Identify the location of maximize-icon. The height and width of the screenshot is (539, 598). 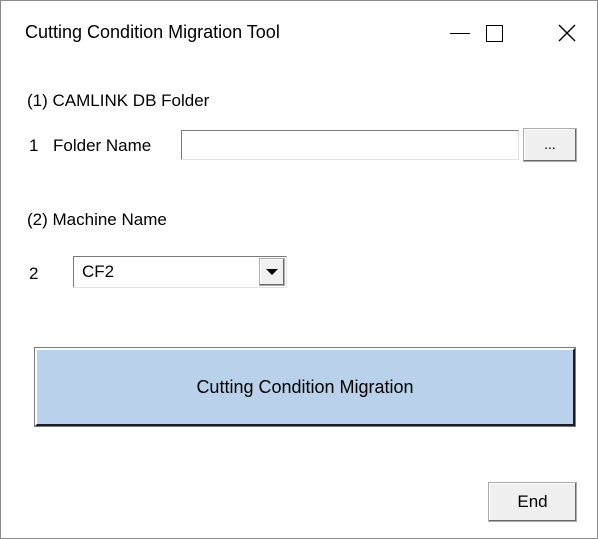
(494, 33).